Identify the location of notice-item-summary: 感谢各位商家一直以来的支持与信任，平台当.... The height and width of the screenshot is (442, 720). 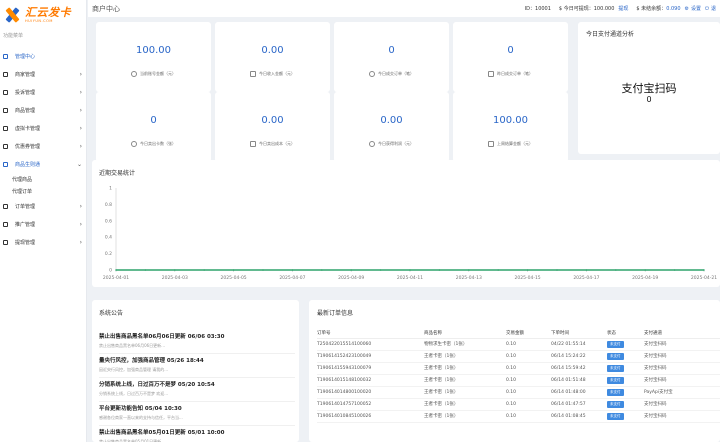
(141, 417).